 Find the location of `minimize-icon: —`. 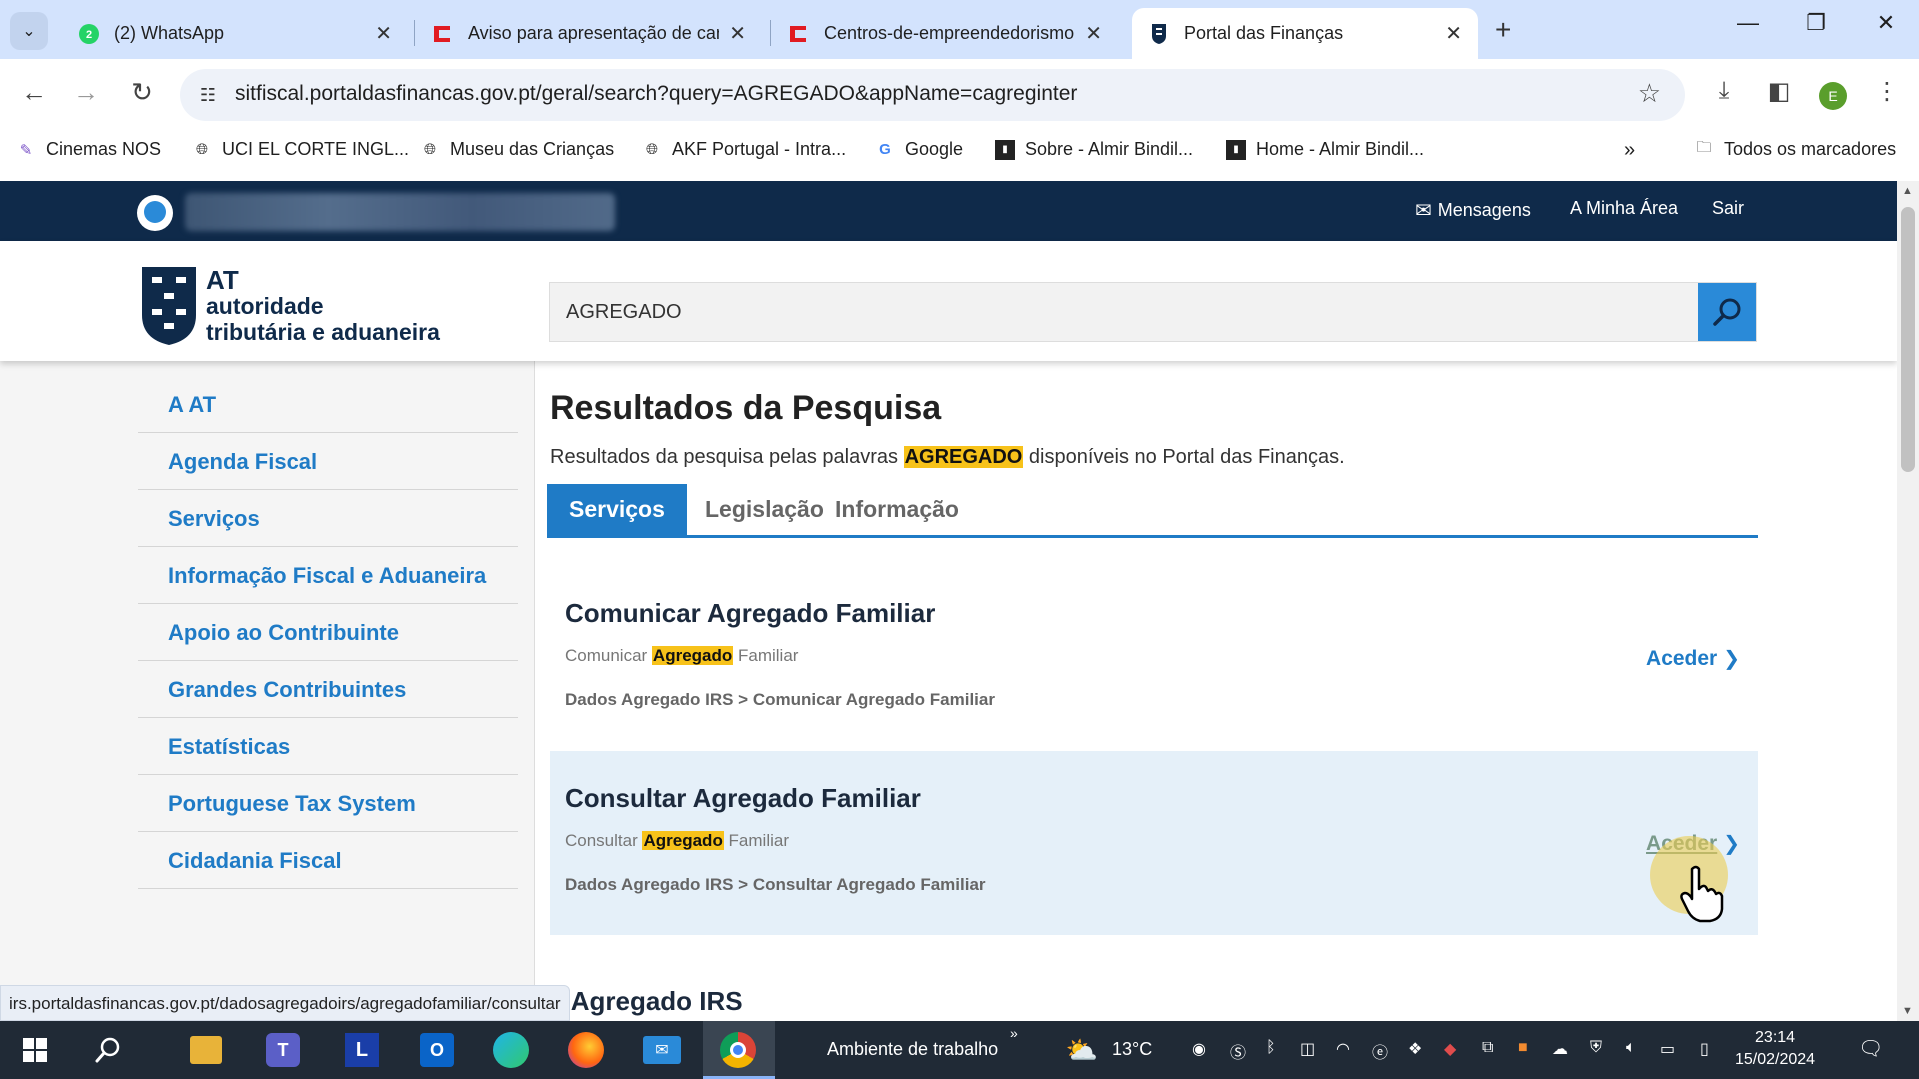

minimize-icon: — is located at coordinates (1748, 23).